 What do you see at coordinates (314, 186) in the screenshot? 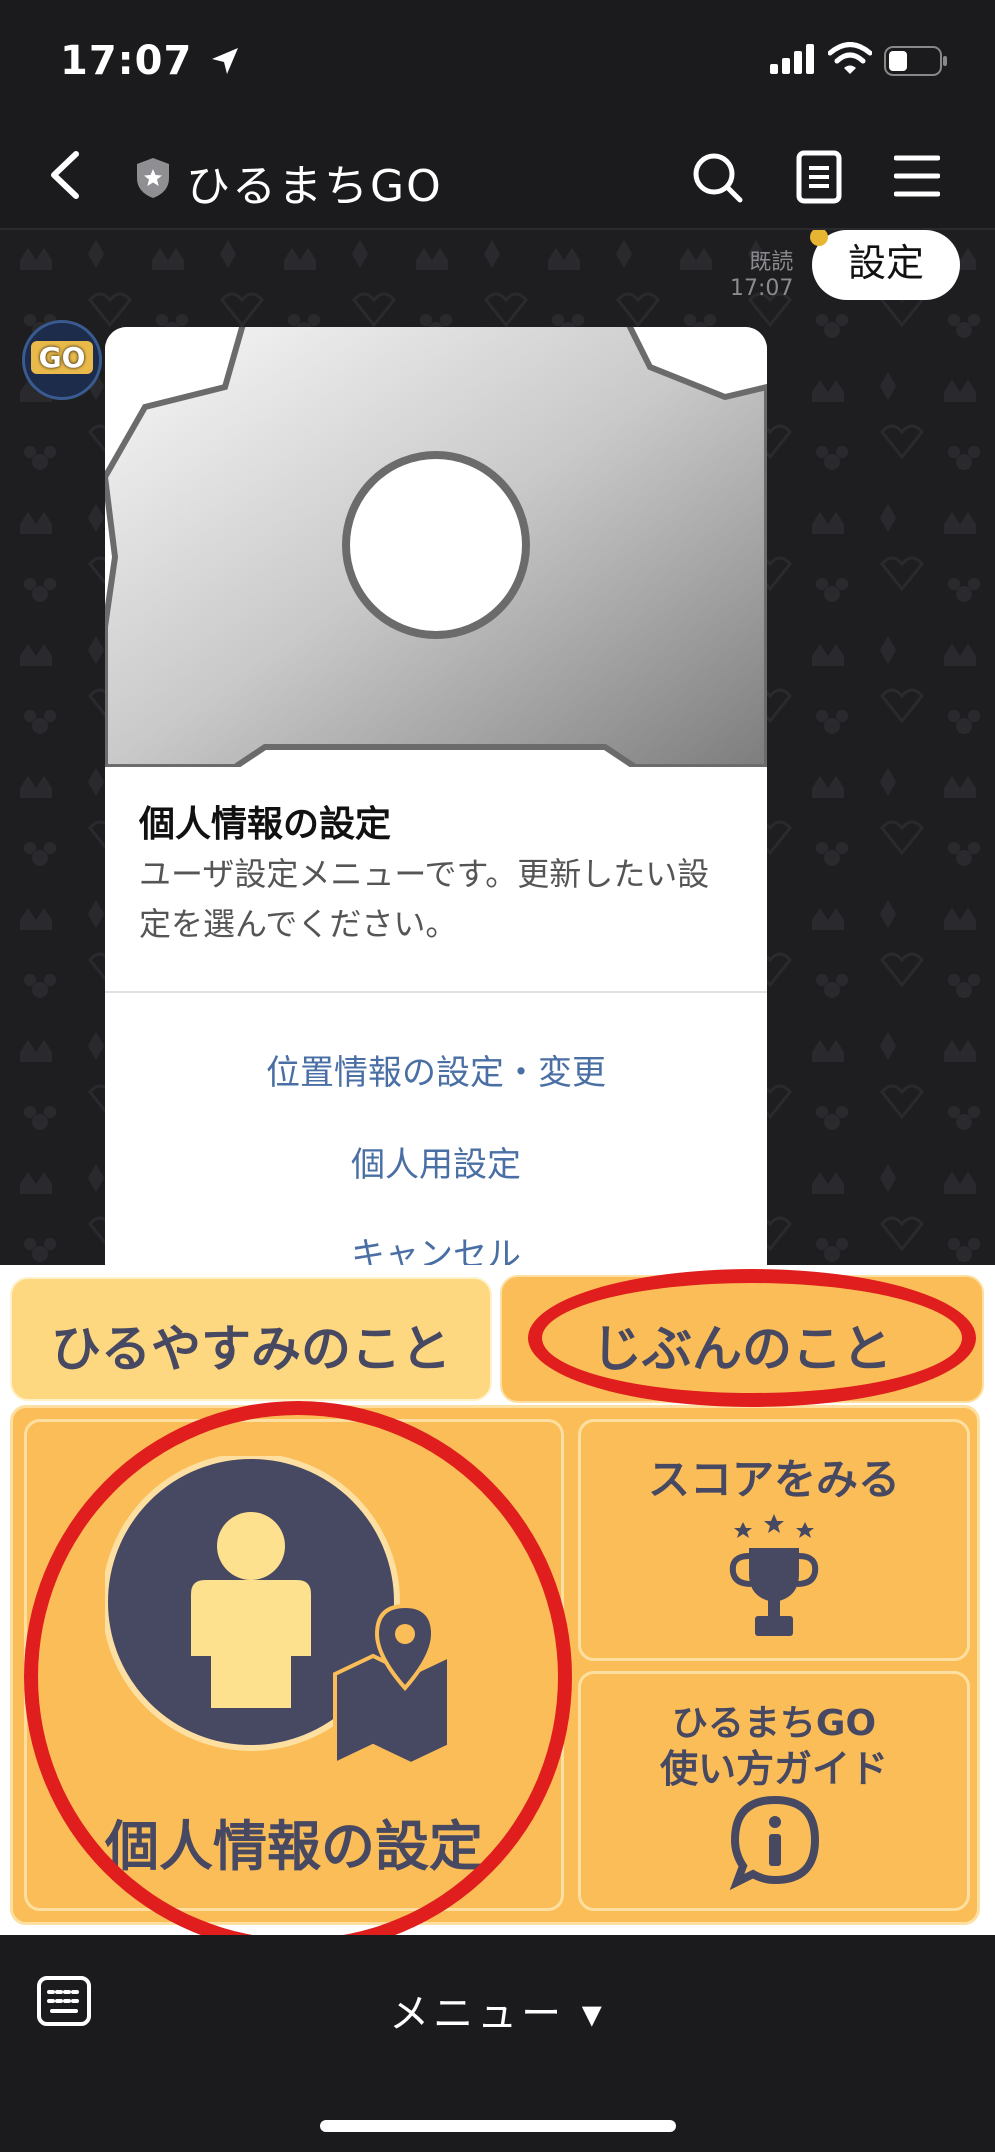
I see `chat-title: ひるまちGO` at bounding box center [314, 186].